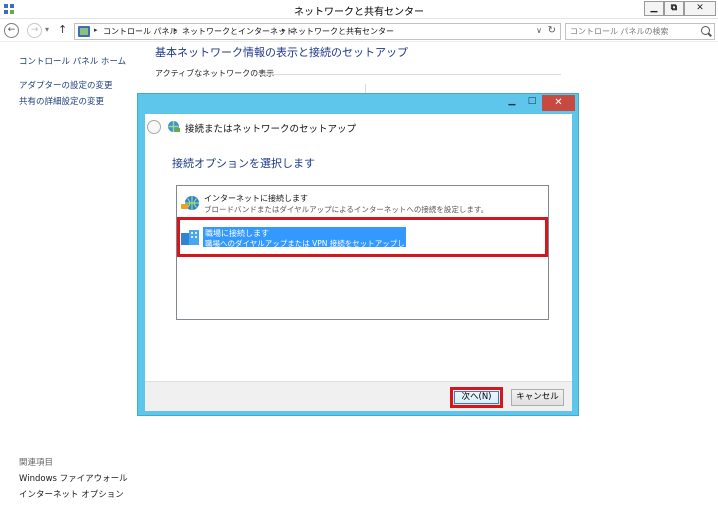 The width and height of the screenshot is (718, 510). I want to click on window-minimize-button: ▁, so click(654, 8).